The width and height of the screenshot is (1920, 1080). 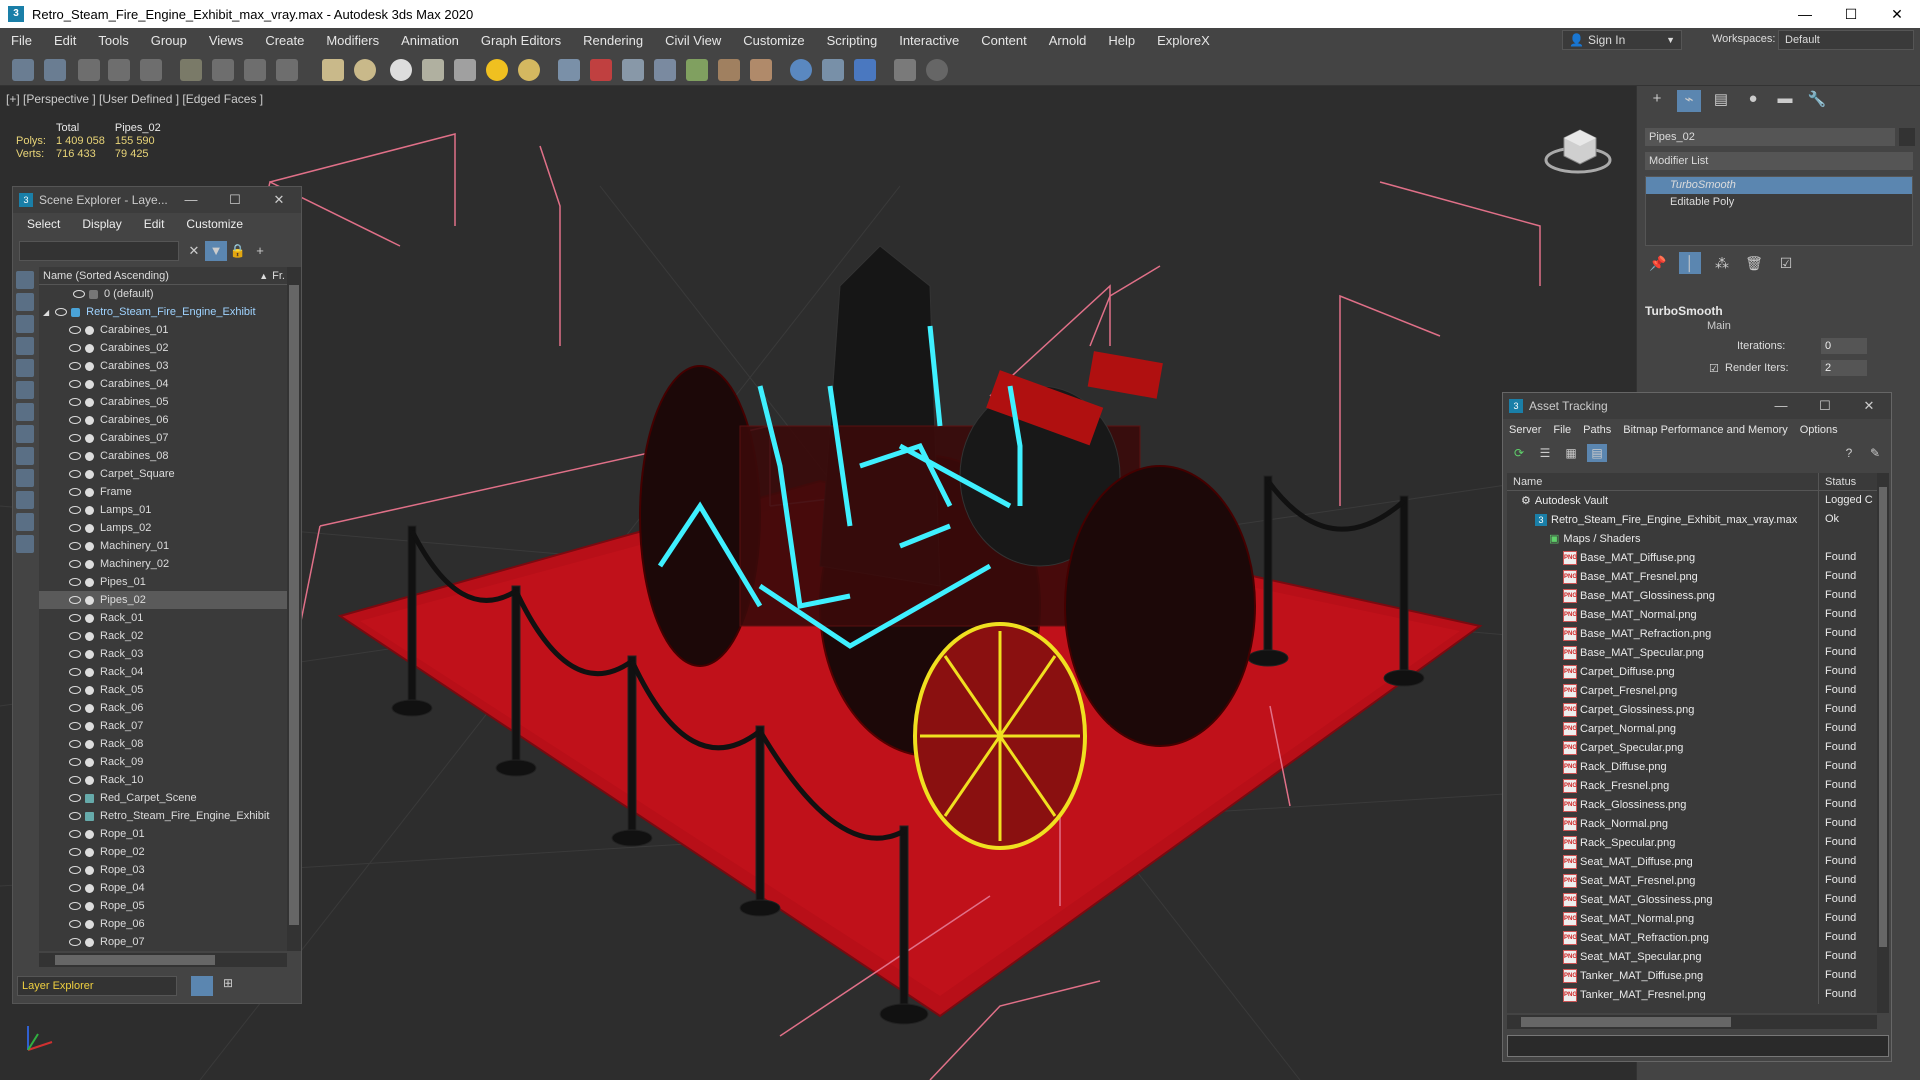 What do you see at coordinates (163, 384) in the screenshot?
I see `scene-tree-row: Carabines_04` at bounding box center [163, 384].